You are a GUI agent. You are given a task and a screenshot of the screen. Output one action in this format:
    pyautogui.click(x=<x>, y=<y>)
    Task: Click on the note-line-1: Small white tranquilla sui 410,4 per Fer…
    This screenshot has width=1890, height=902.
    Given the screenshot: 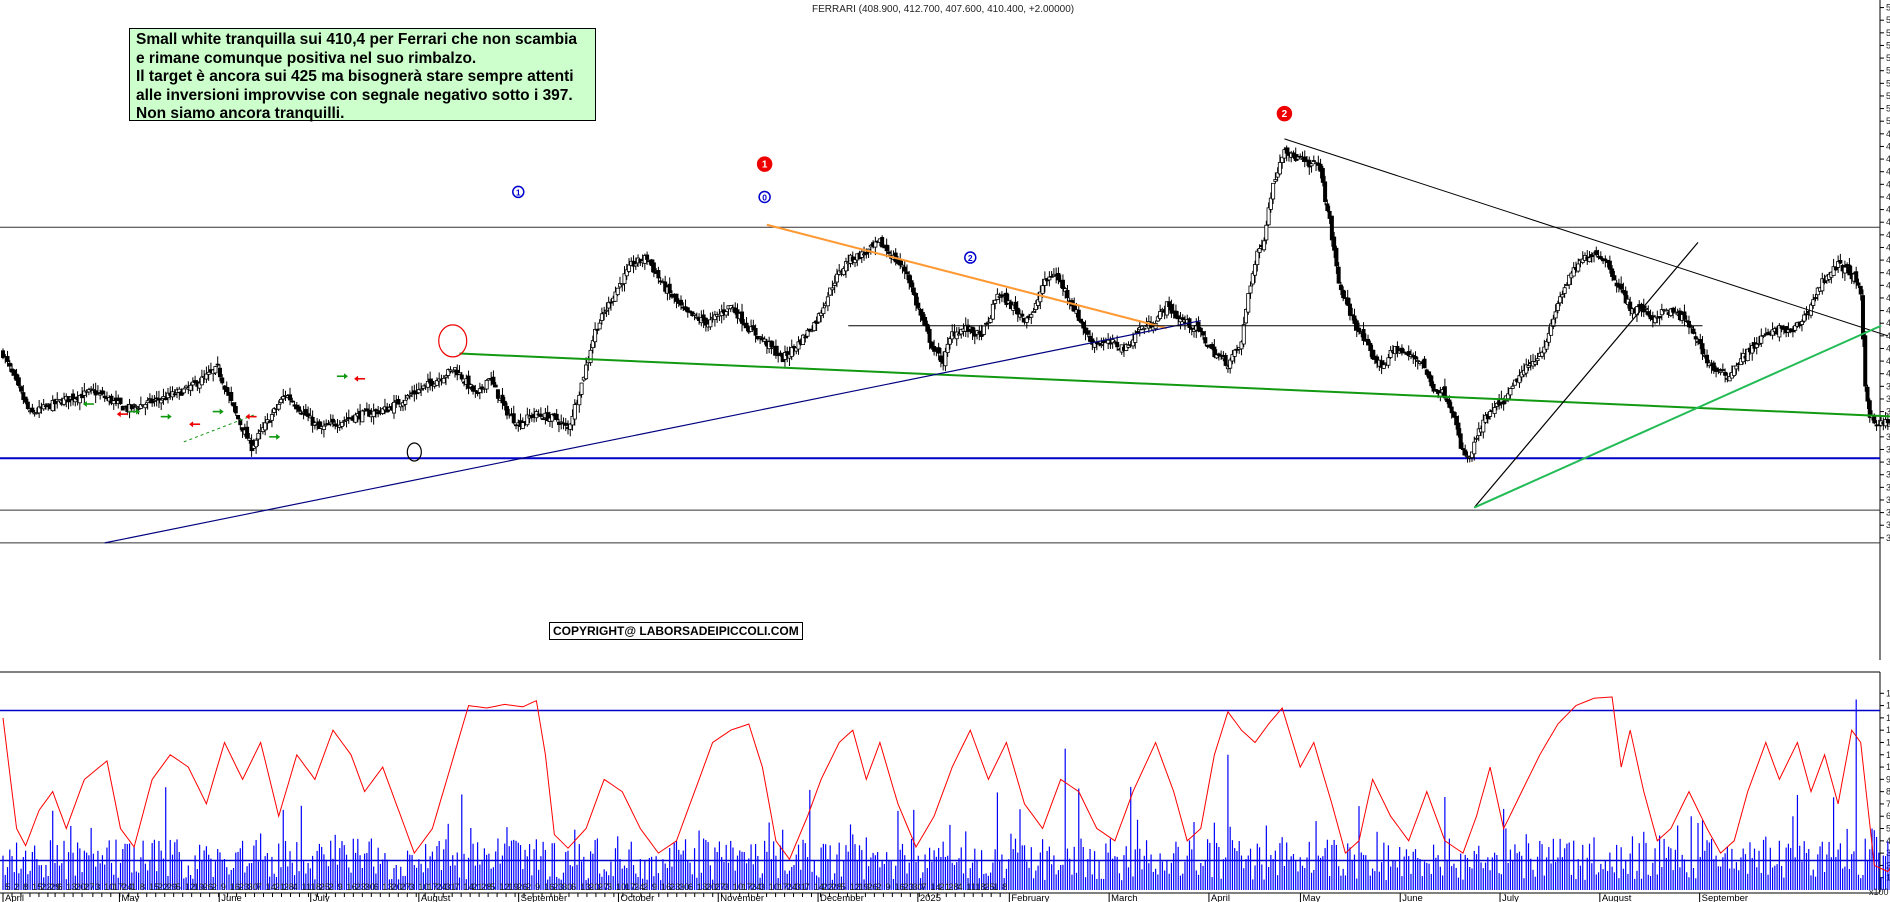 What is the action you would take?
    pyautogui.click(x=357, y=39)
    